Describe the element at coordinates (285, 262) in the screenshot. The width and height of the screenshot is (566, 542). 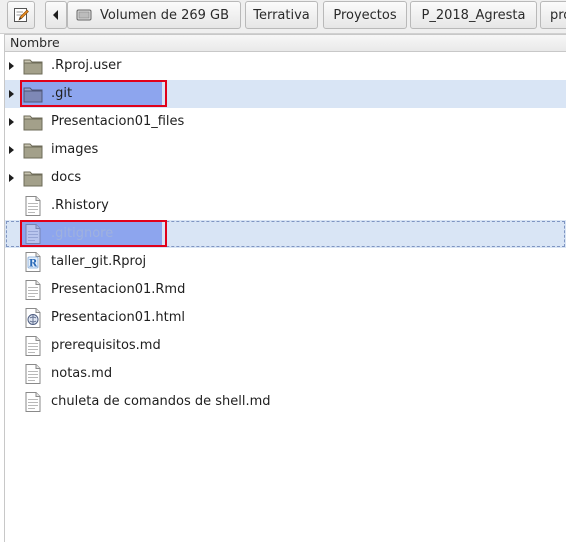
I see `list-item: R taller_git.Rproj` at that location.